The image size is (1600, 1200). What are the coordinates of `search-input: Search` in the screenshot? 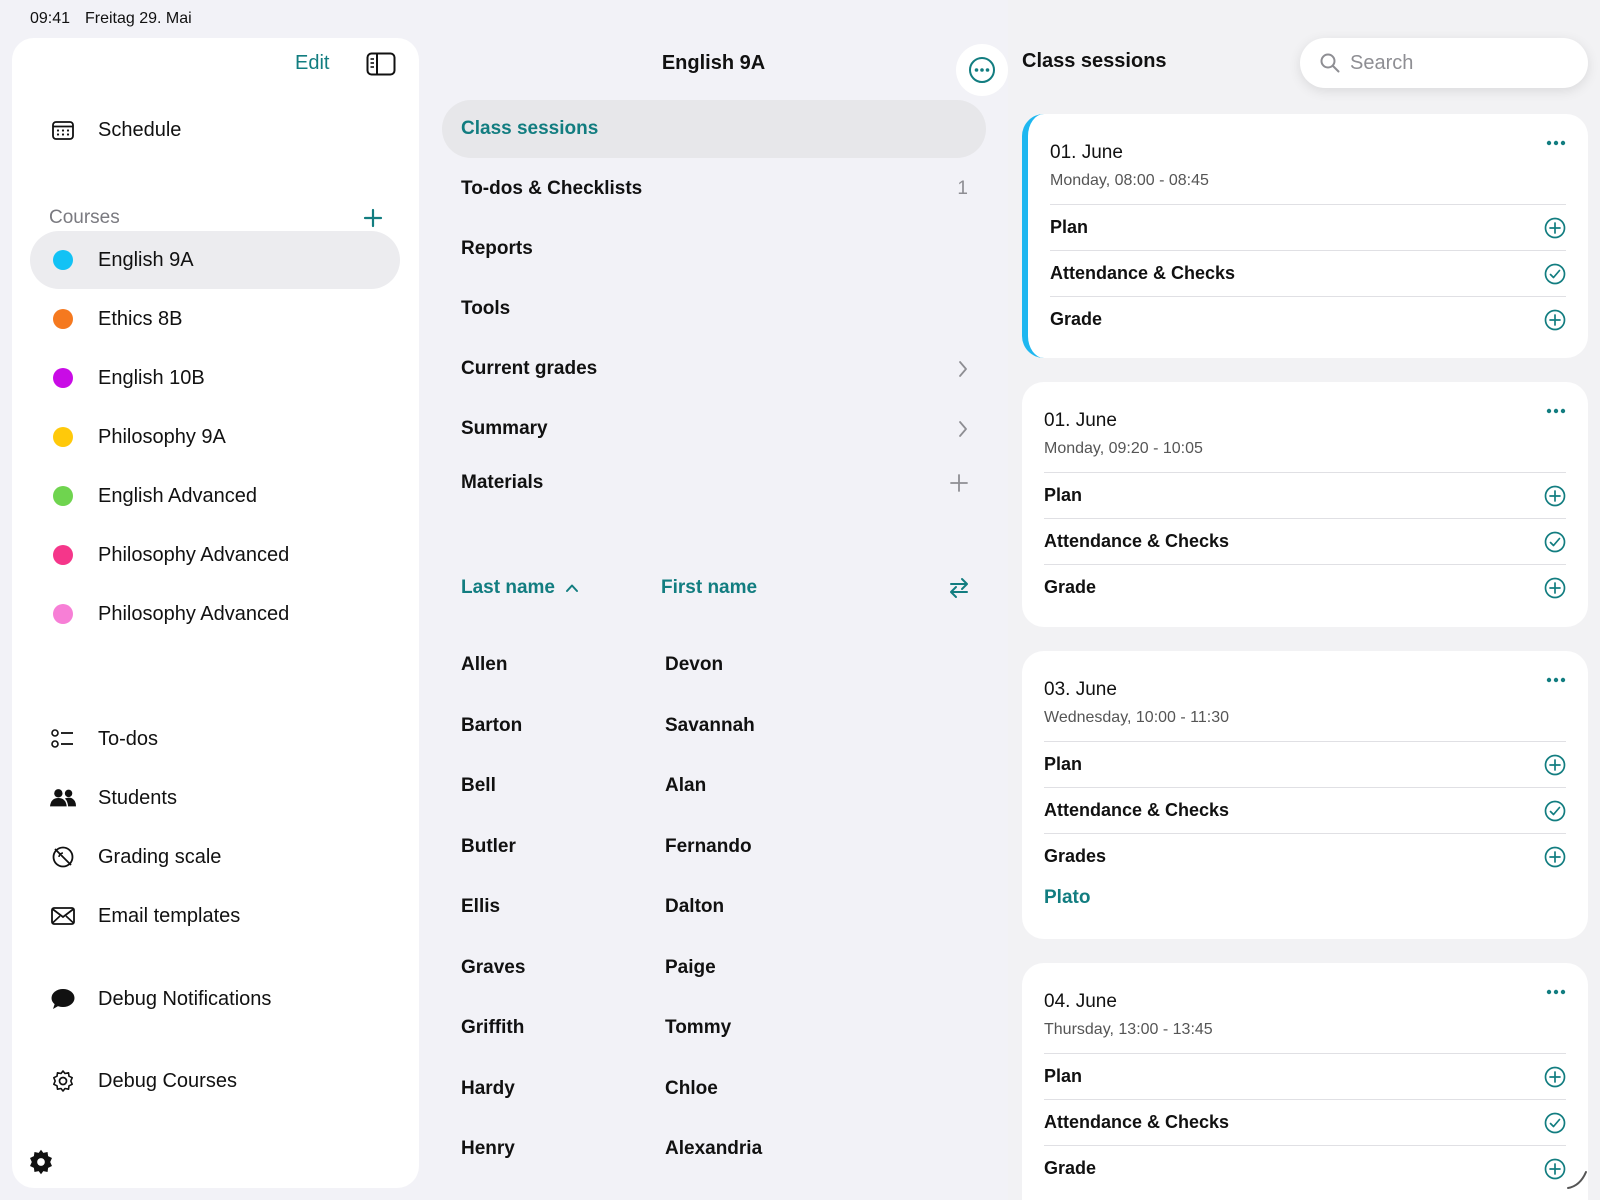 It's located at (1444, 63).